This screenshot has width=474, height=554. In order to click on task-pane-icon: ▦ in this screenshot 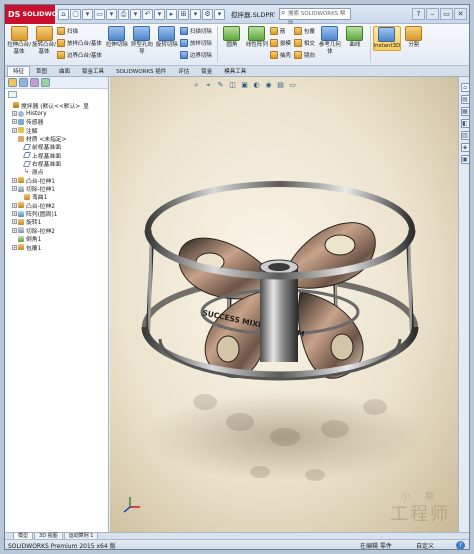, I will do `click(464, 111)`.